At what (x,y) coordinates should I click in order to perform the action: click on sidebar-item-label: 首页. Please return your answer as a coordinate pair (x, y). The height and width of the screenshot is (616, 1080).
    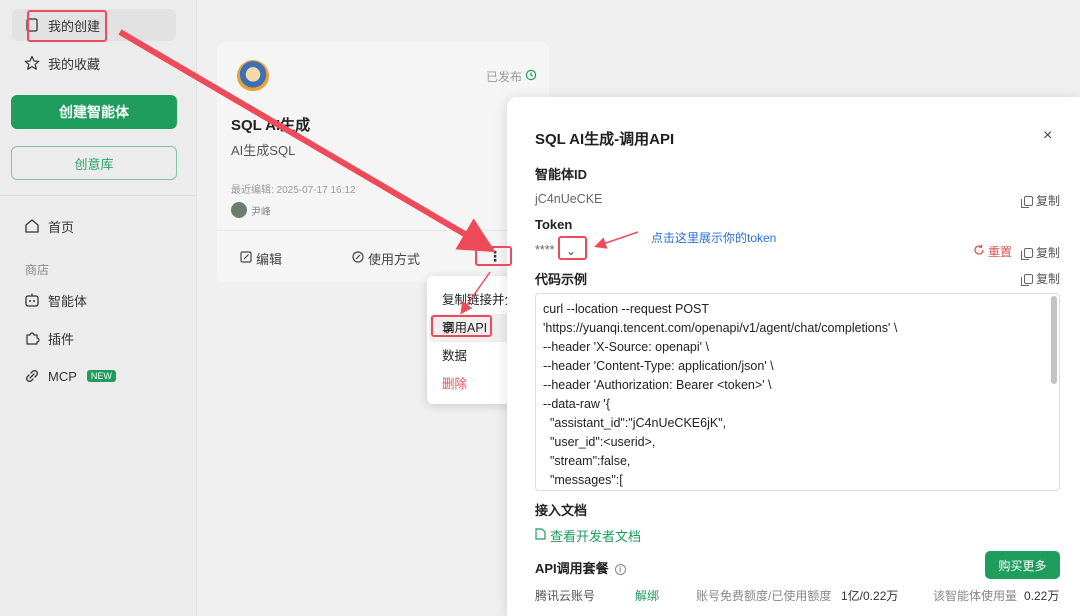
    Looking at the image, I should click on (61, 227).